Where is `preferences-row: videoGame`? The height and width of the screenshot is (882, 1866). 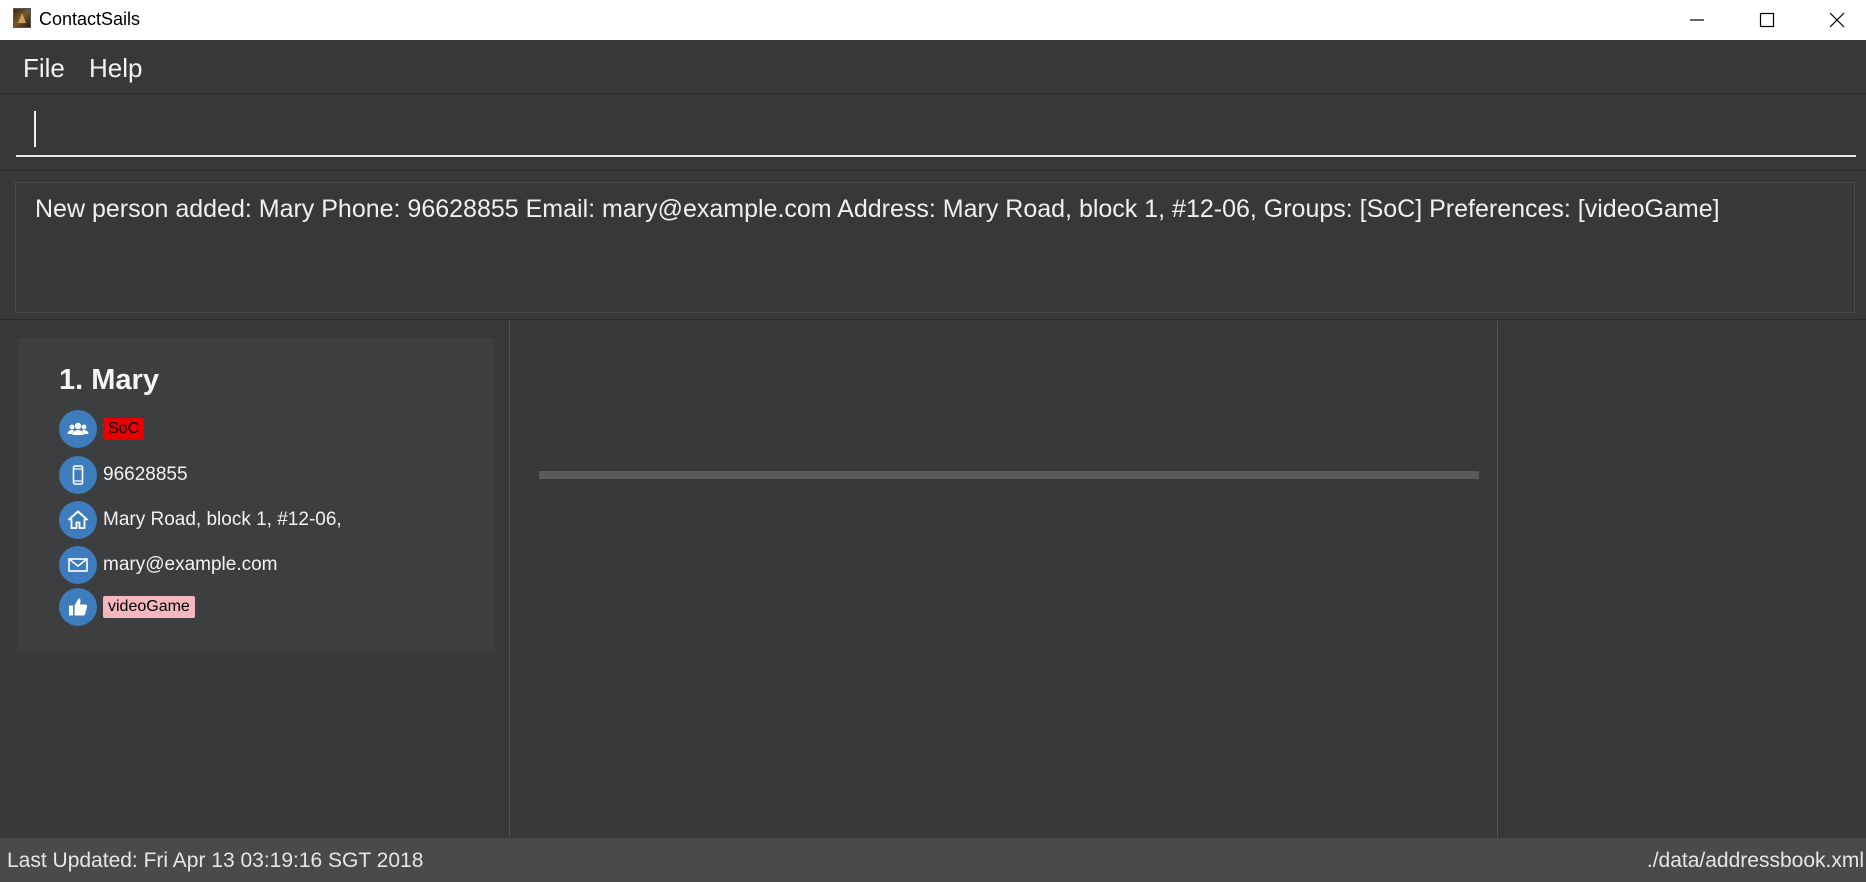 preferences-row: videoGame is located at coordinates (127, 607).